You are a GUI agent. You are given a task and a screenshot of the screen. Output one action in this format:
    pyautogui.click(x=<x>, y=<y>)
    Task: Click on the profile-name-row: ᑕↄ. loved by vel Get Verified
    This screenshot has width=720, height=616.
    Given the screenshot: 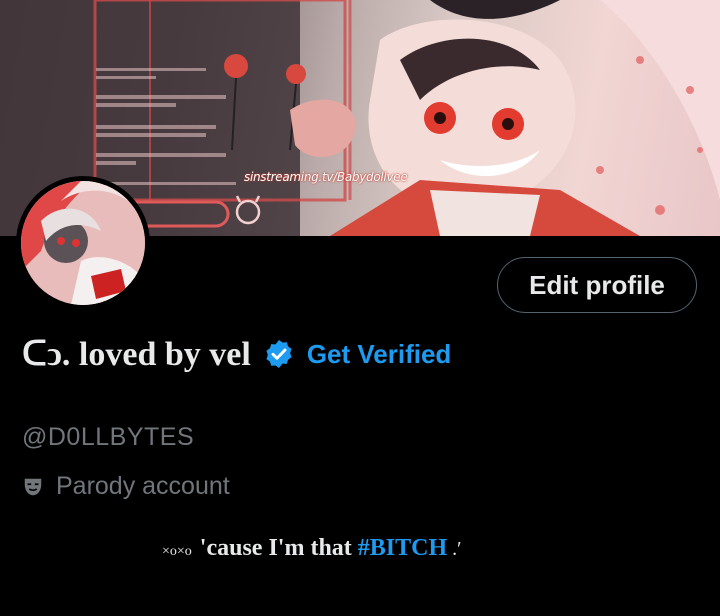 What is the action you would take?
    pyautogui.click(x=236, y=354)
    